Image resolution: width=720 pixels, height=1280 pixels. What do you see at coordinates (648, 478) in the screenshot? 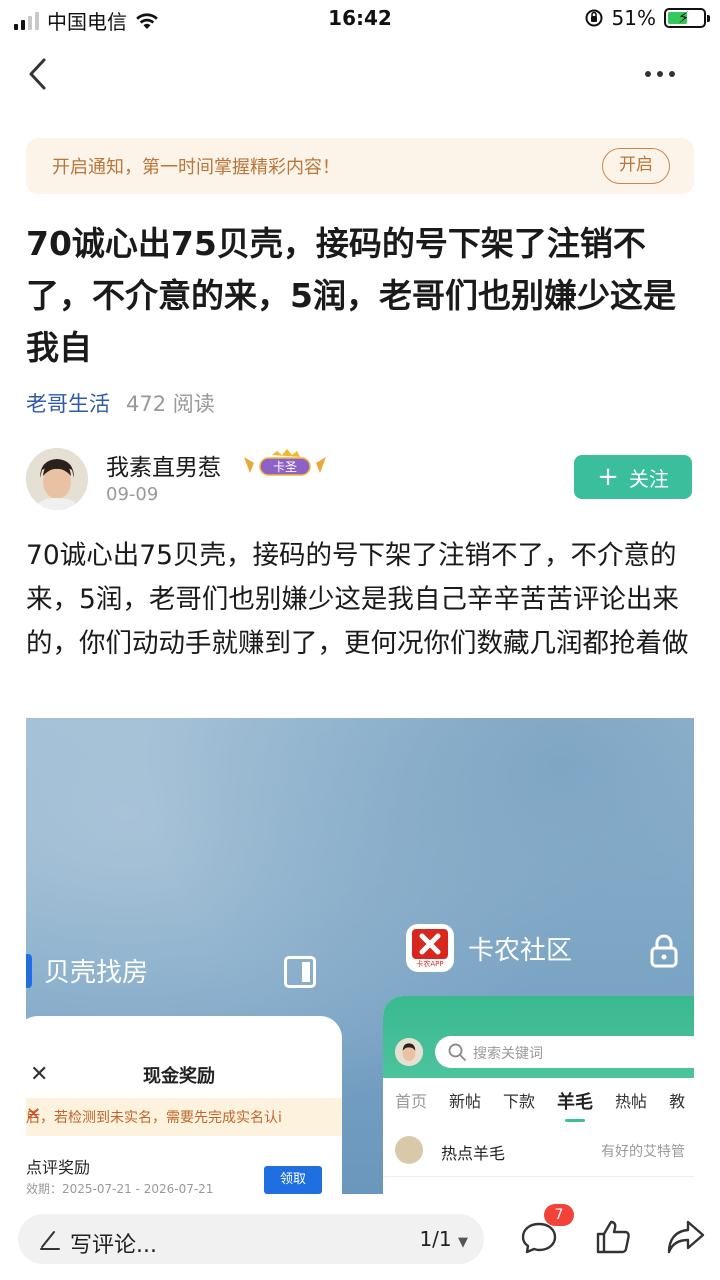
I see `follow-label: 关注` at bounding box center [648, 478].